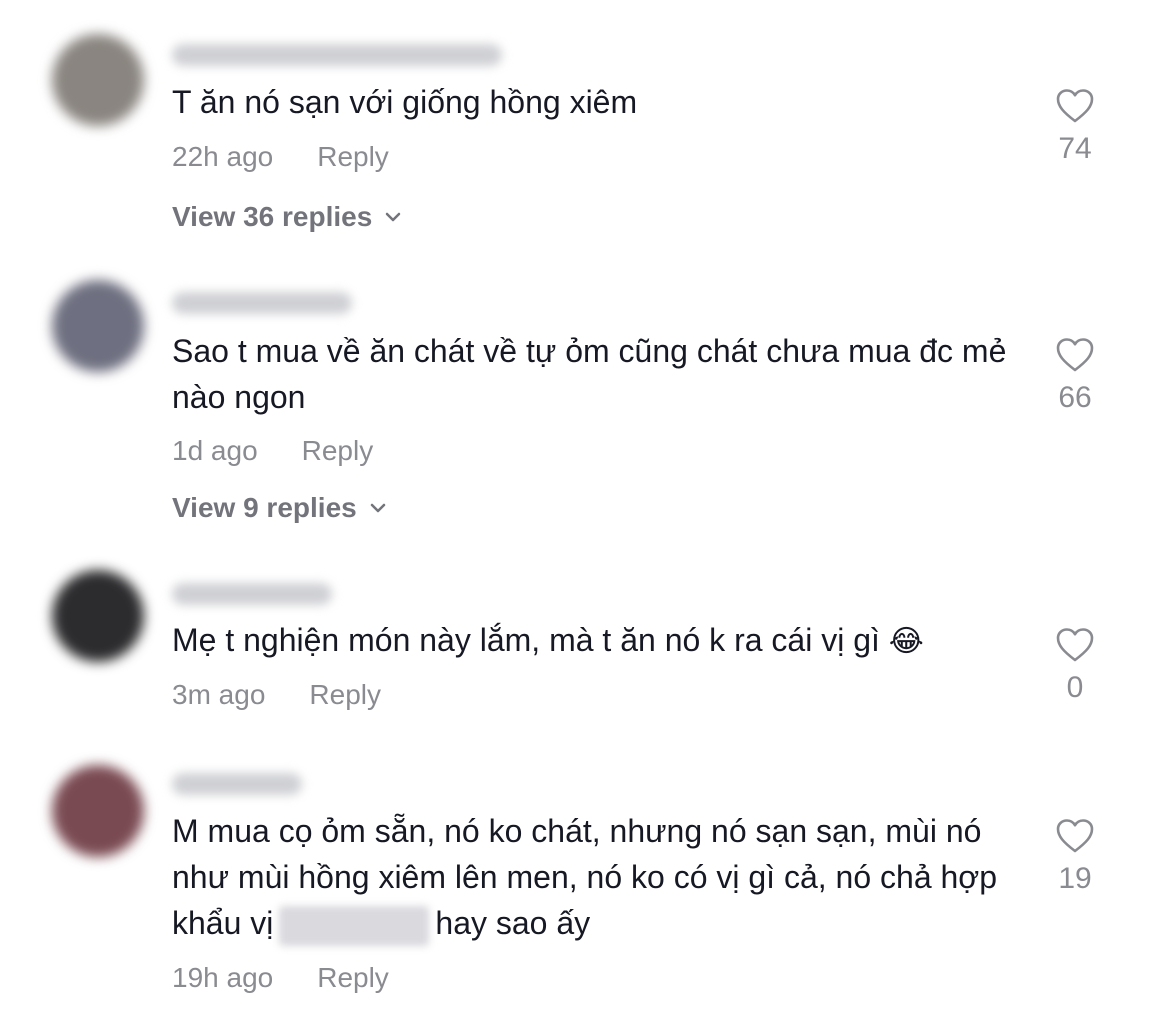 The height and width of the screenshot is (1020, 1158). Describe the element at coordinates (1075, 878) in the screenshot. I see `like-count: 19` at that location.